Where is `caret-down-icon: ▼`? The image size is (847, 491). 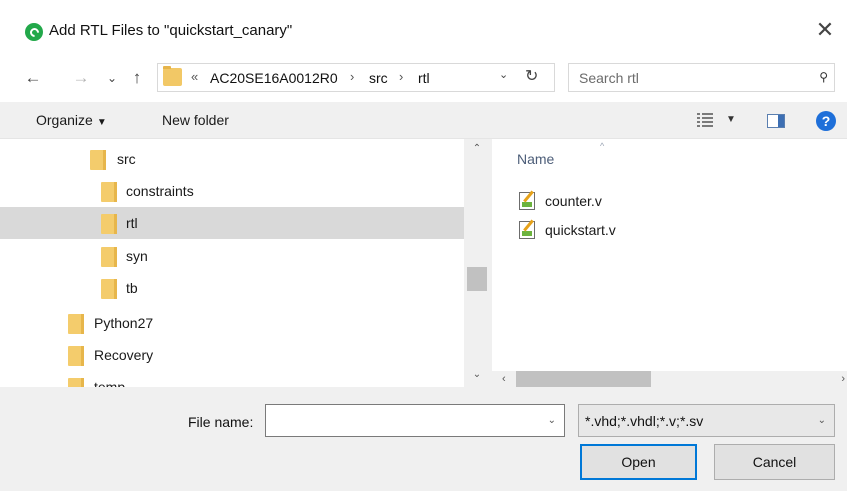
caret-down-icon: ▼ is located at coordinates (101, 122).